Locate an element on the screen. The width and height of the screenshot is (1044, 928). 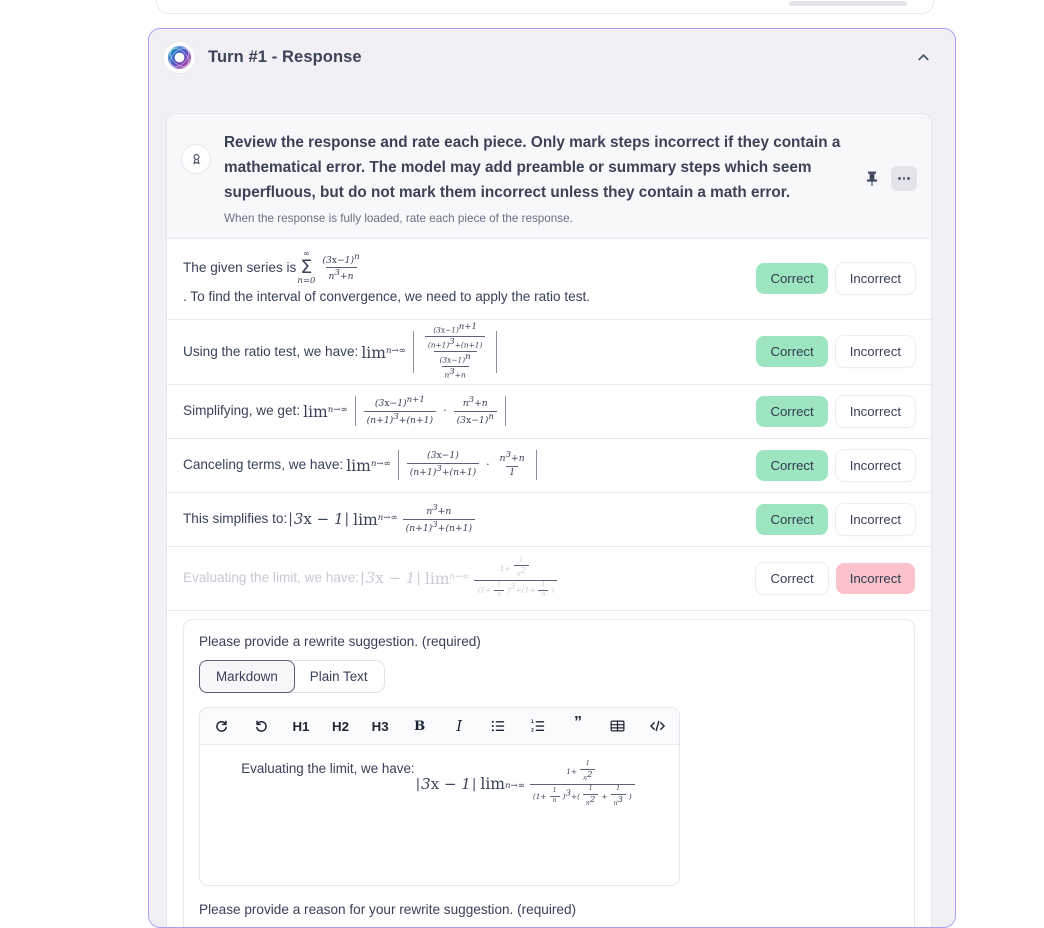
step-formula: ∞ Σ n=0 (3x−1)n n3+n is located at coordinates (328, 267).